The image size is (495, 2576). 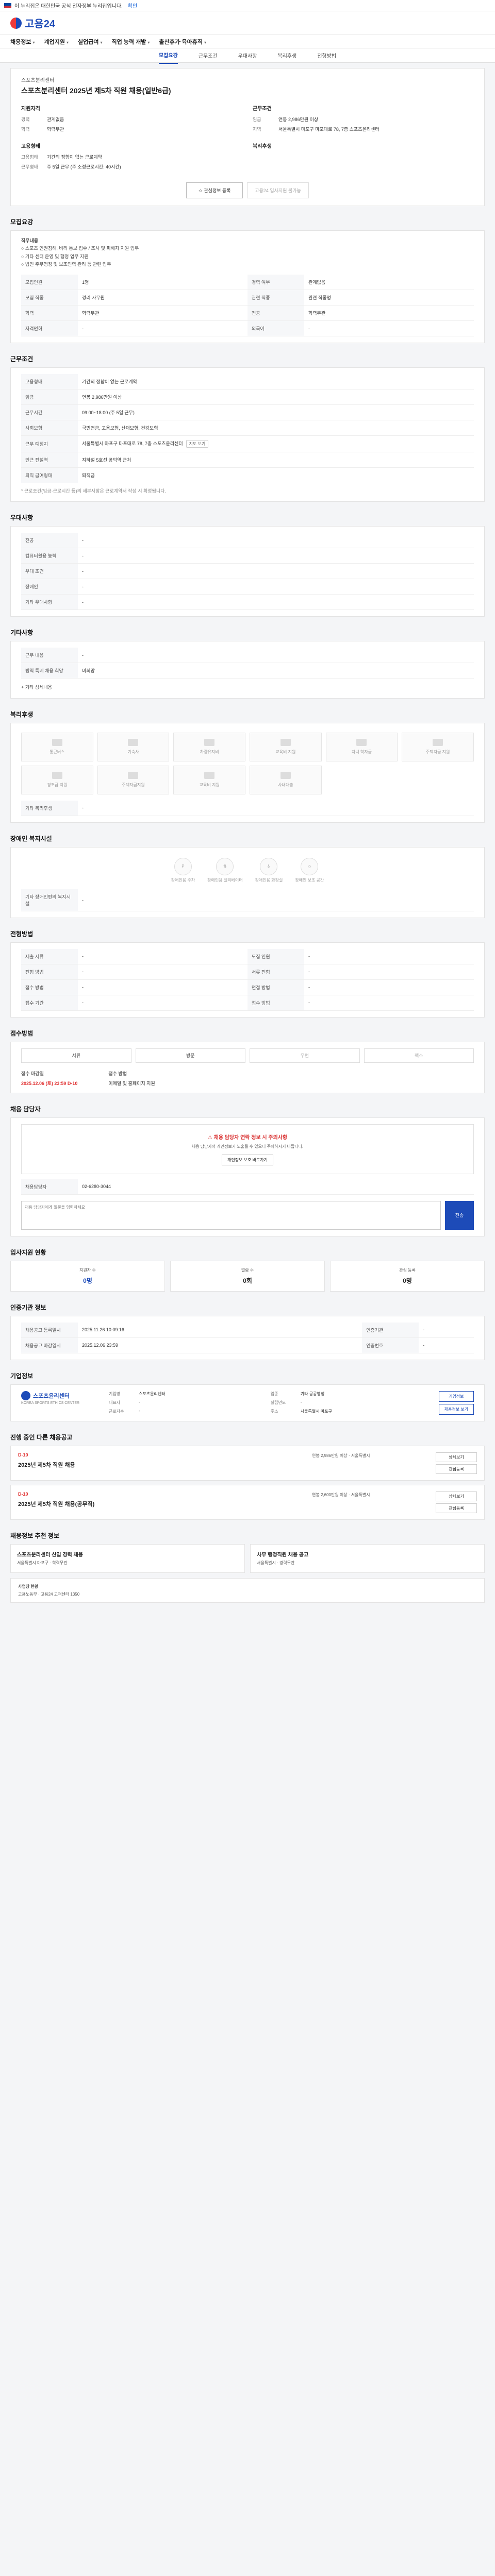 I want to click on gnb-item-4: 출산휴가·육아휴직 ▾, so click(x=182, y=42).